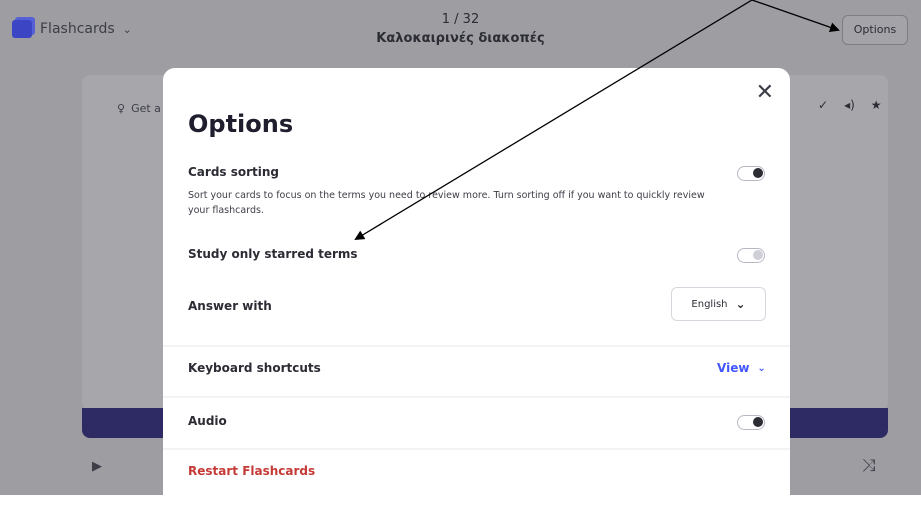 This screenshot has width=921, height=508. I want to click on cards-sorting-toggle, so click(751, 173).